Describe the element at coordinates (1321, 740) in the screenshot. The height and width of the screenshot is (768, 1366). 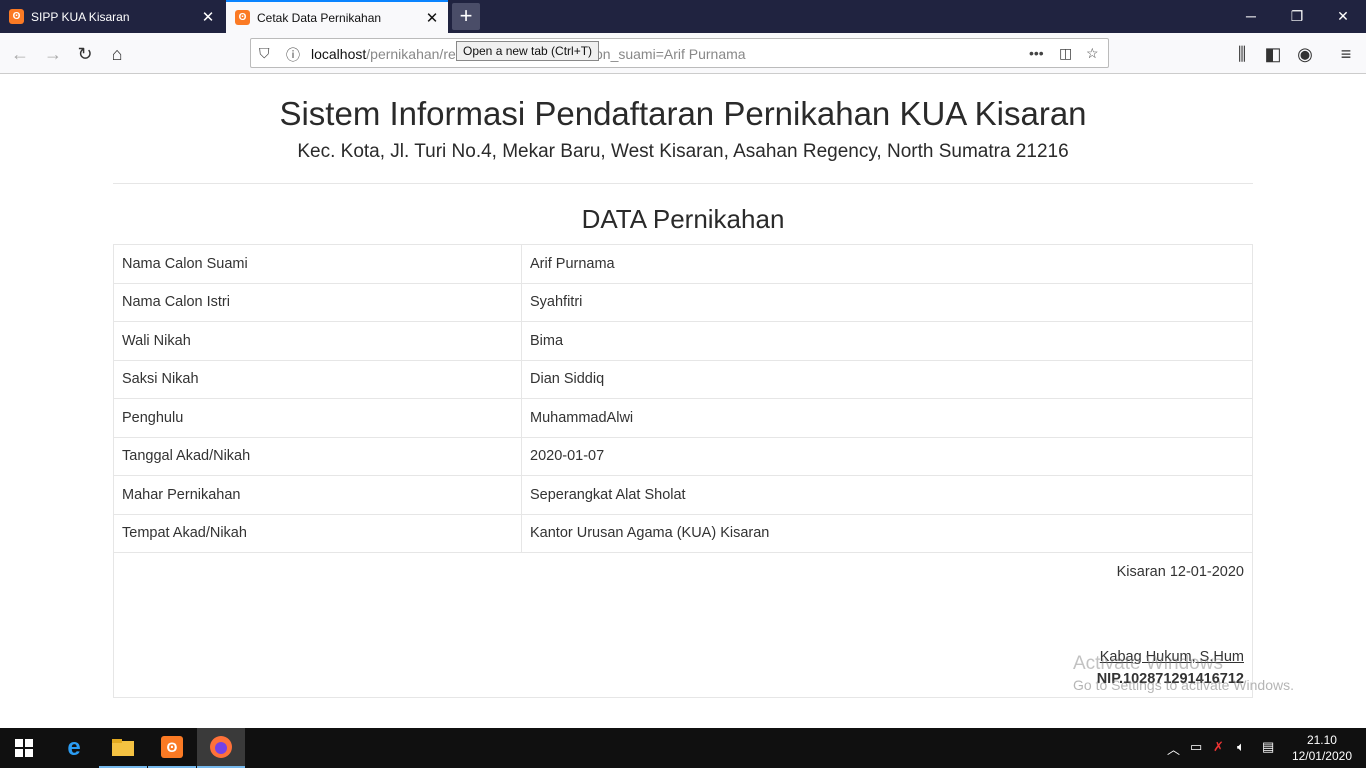
I see `clock-time: 21.10` at that location.